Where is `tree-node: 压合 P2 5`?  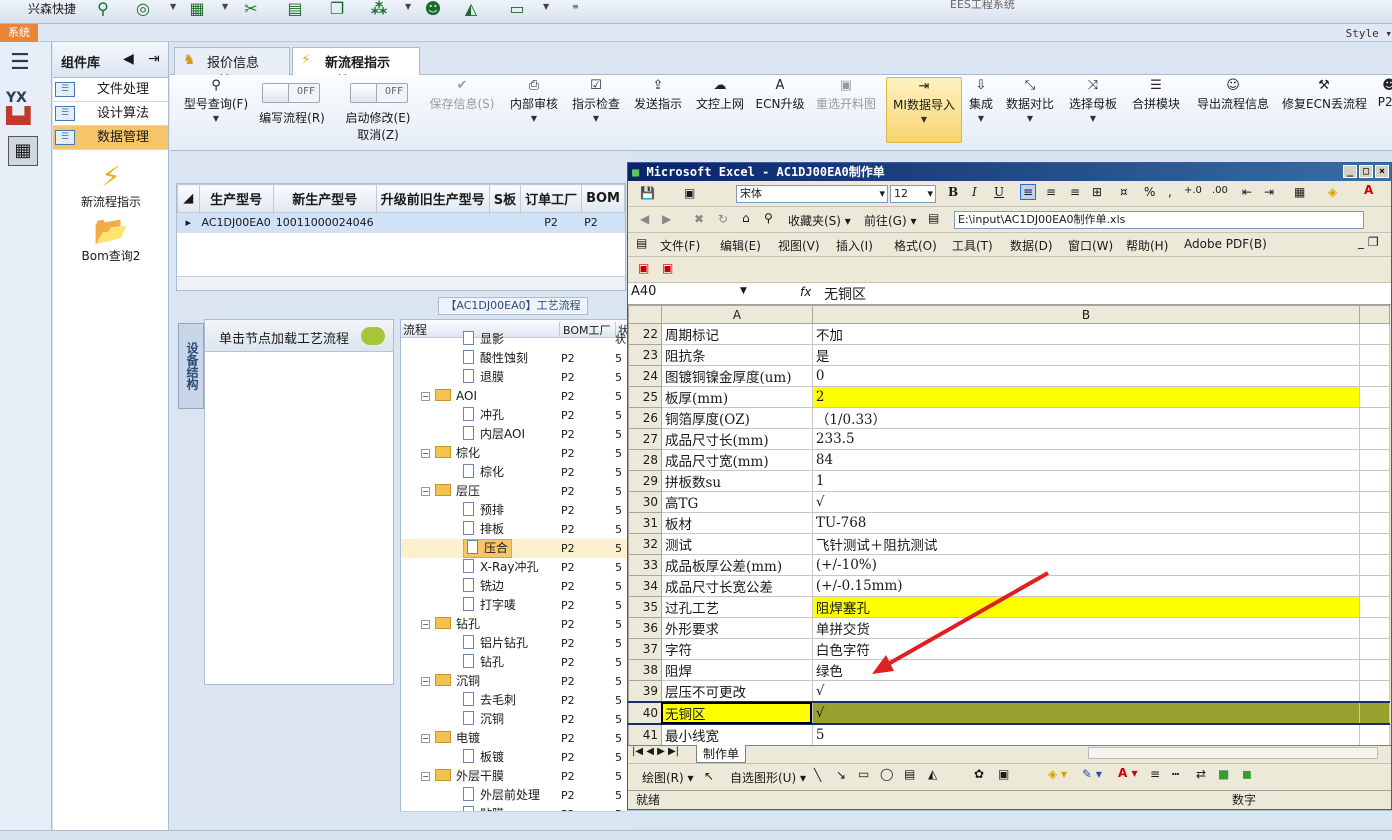 tree-node: 压合 P2 5 is located at coordinates (515, 548).